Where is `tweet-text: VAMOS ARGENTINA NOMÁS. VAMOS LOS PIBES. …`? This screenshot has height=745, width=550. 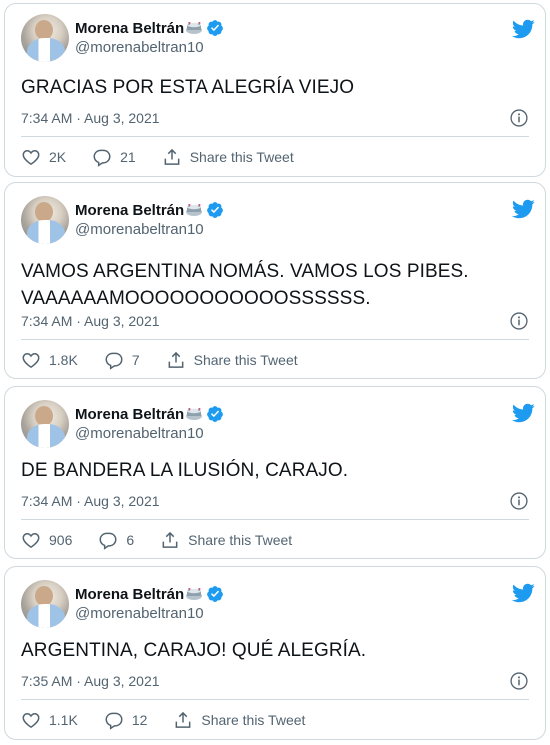 tweet-text: VAMOS ARGENTINA NOMÁS. VAMOS LOS PIBES. … is located at coordinates (275, 285).